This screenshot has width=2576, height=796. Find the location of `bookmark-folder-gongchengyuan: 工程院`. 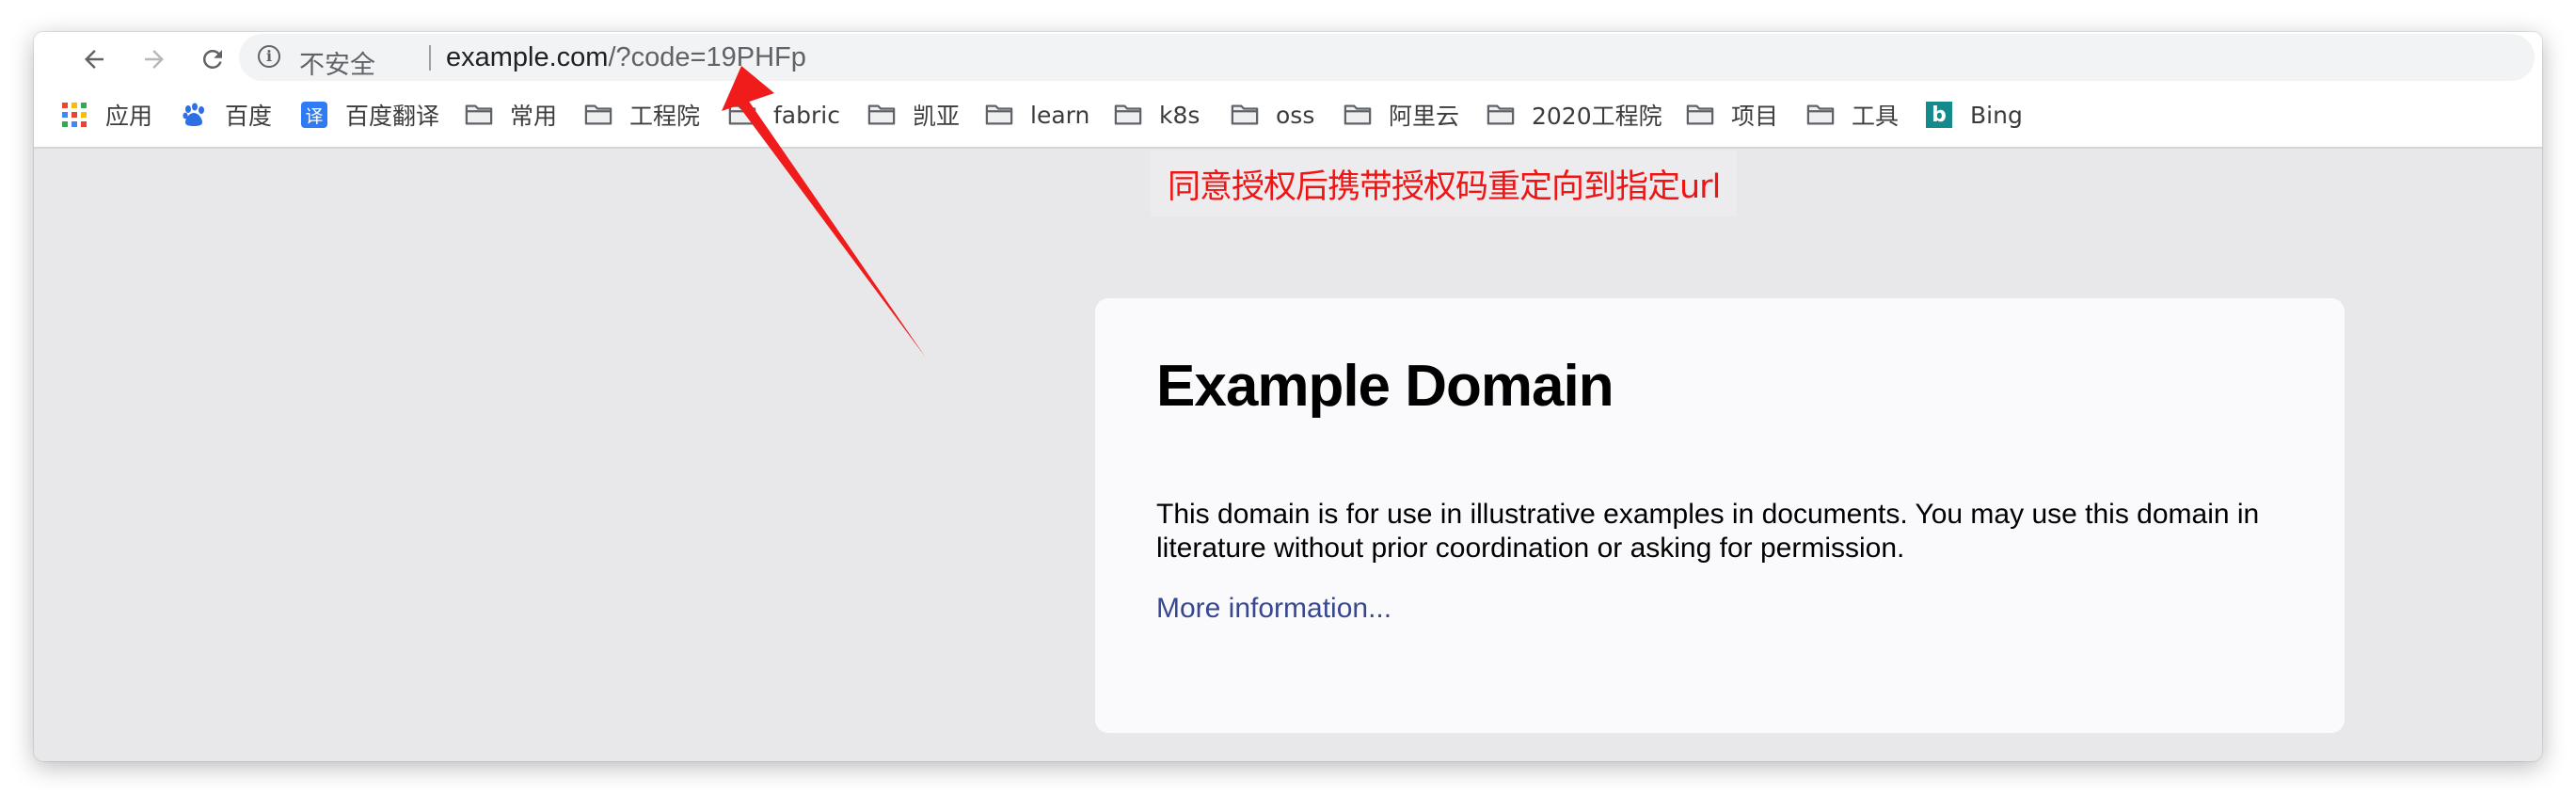

bookmark-folder-gongchengyuan: 工程院 is located at coordinates (642, 115).